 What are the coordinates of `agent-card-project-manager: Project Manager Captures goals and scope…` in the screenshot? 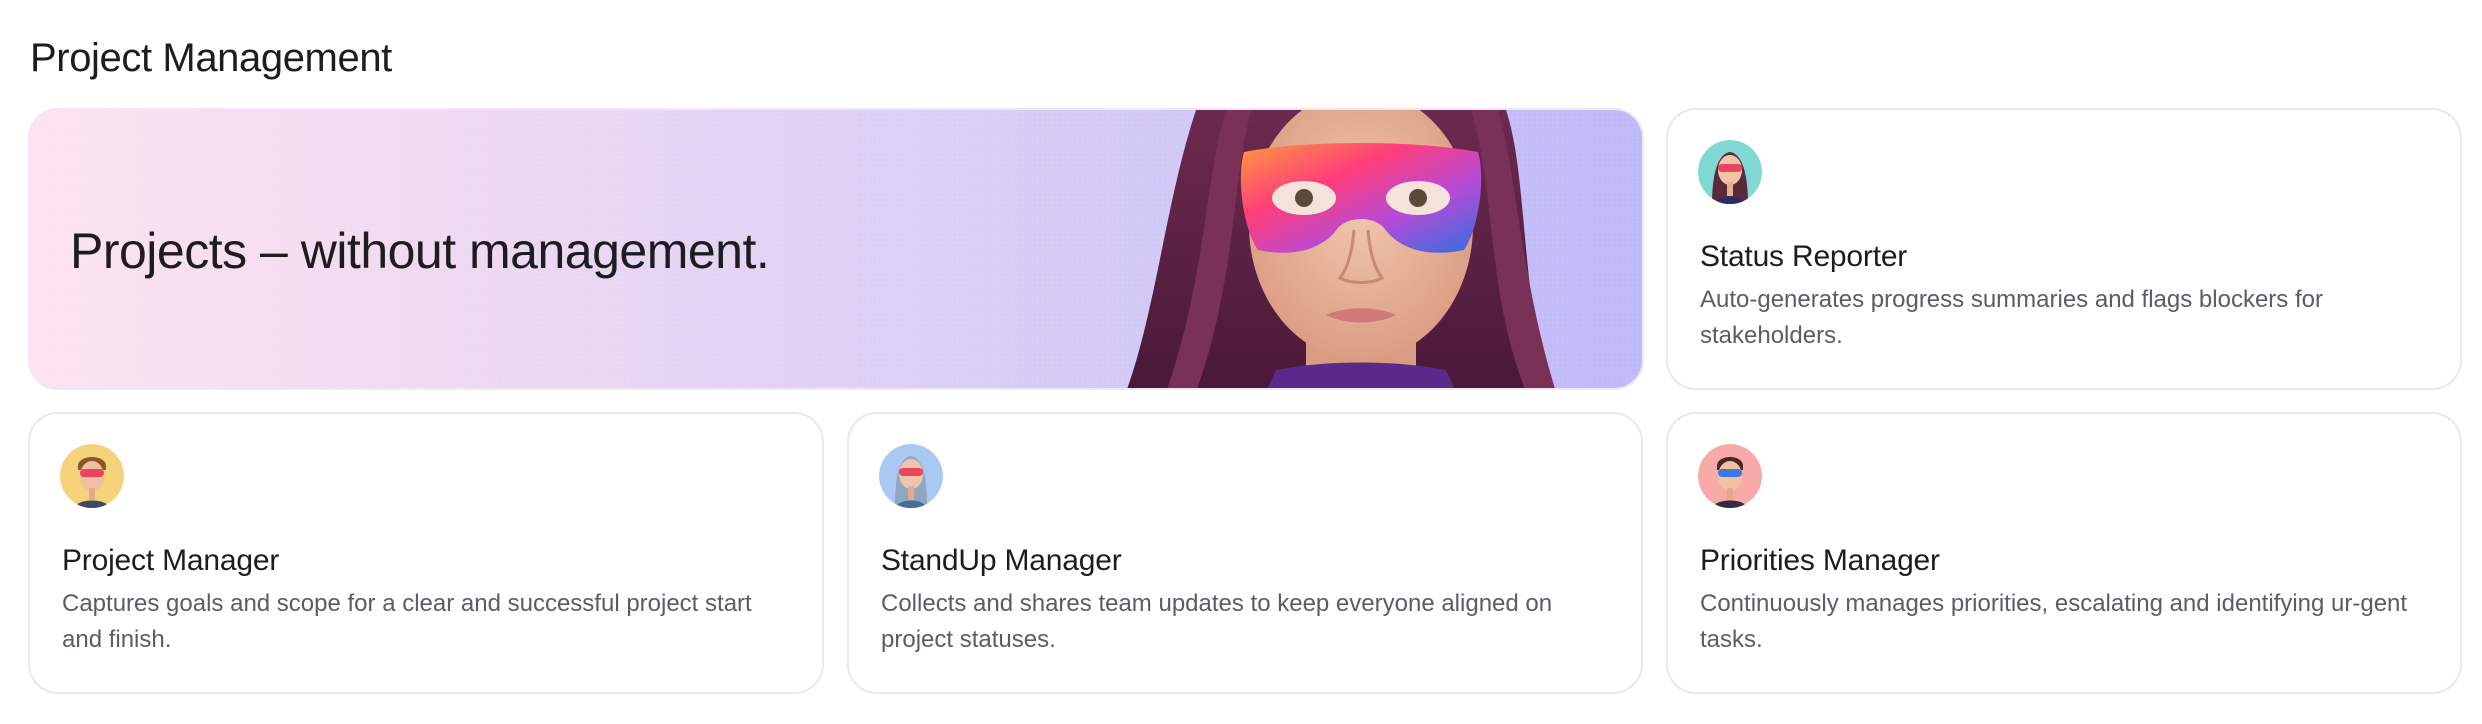 It's located at (426, 553).